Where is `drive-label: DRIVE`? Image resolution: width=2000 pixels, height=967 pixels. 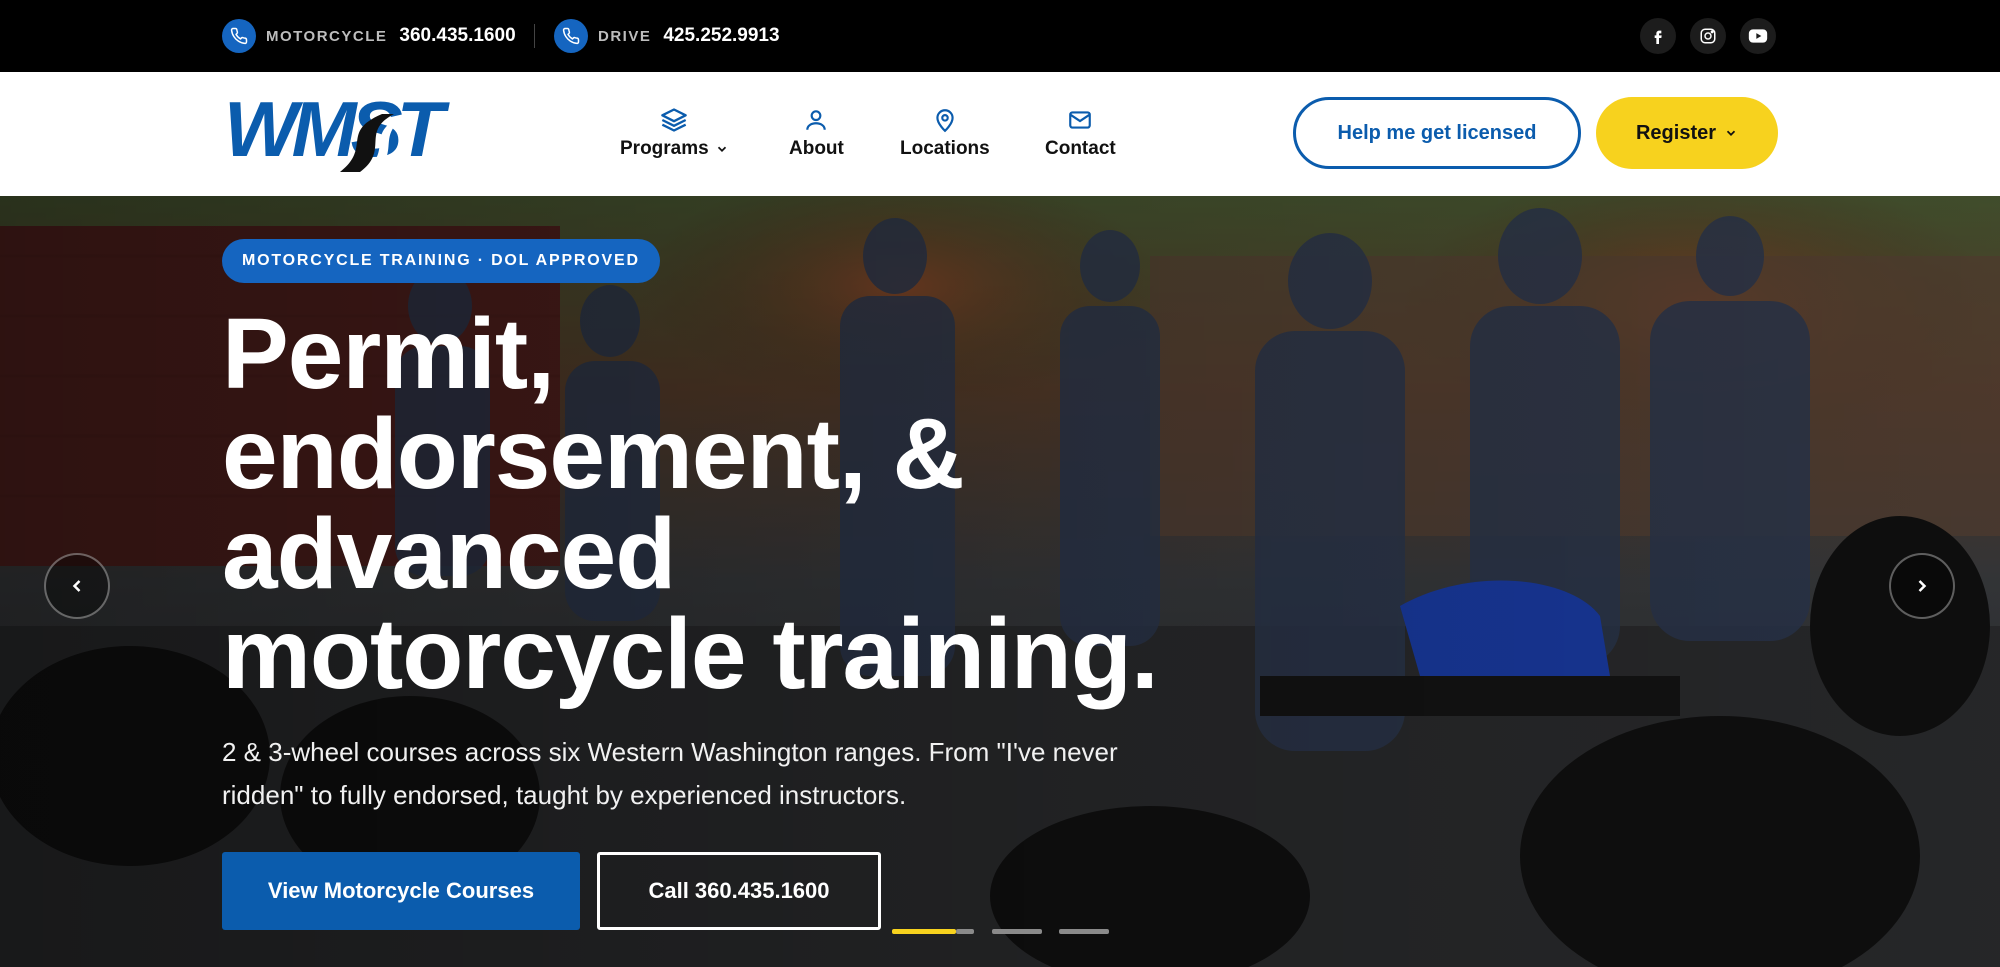
drive-label: DRIVE is located at coordinates (625, 36).